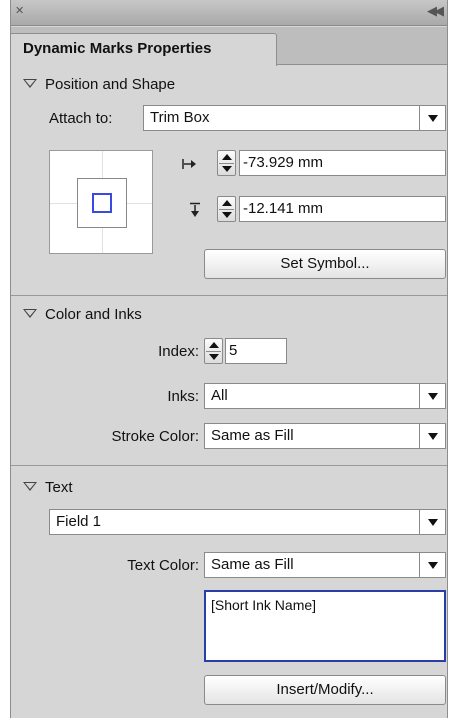 This screenshot has width=449, height=718. I want to click on attach-to-label: Attach to:, so click(81, 118).